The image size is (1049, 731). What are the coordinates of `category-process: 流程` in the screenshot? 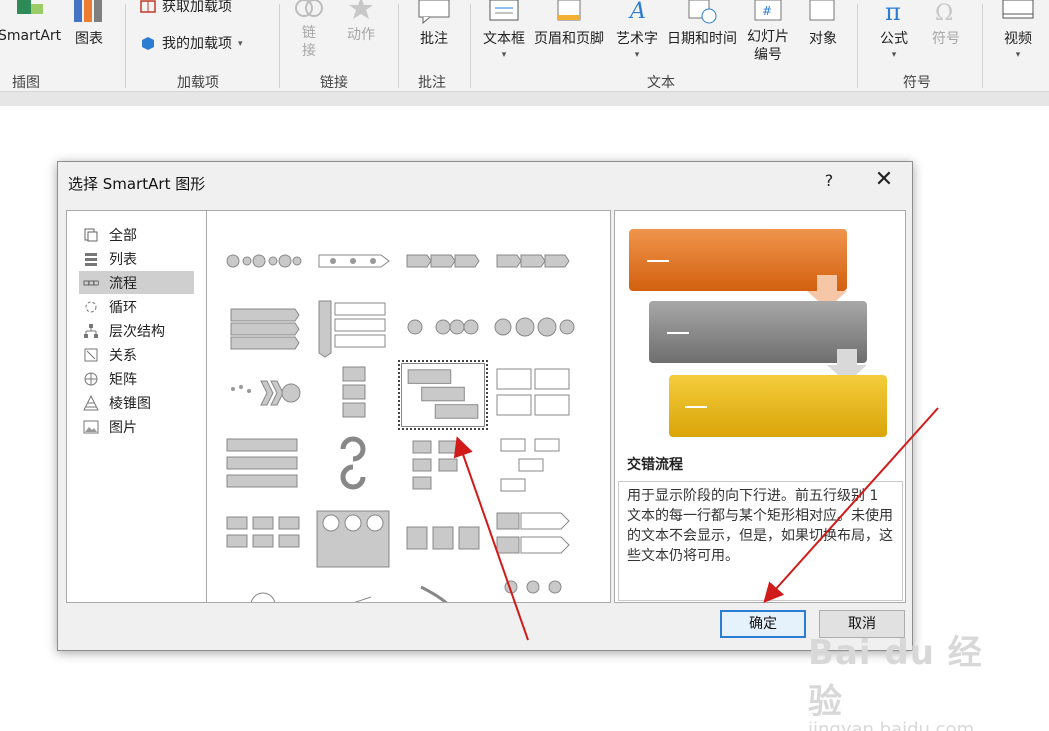 It's located at (136, 282).